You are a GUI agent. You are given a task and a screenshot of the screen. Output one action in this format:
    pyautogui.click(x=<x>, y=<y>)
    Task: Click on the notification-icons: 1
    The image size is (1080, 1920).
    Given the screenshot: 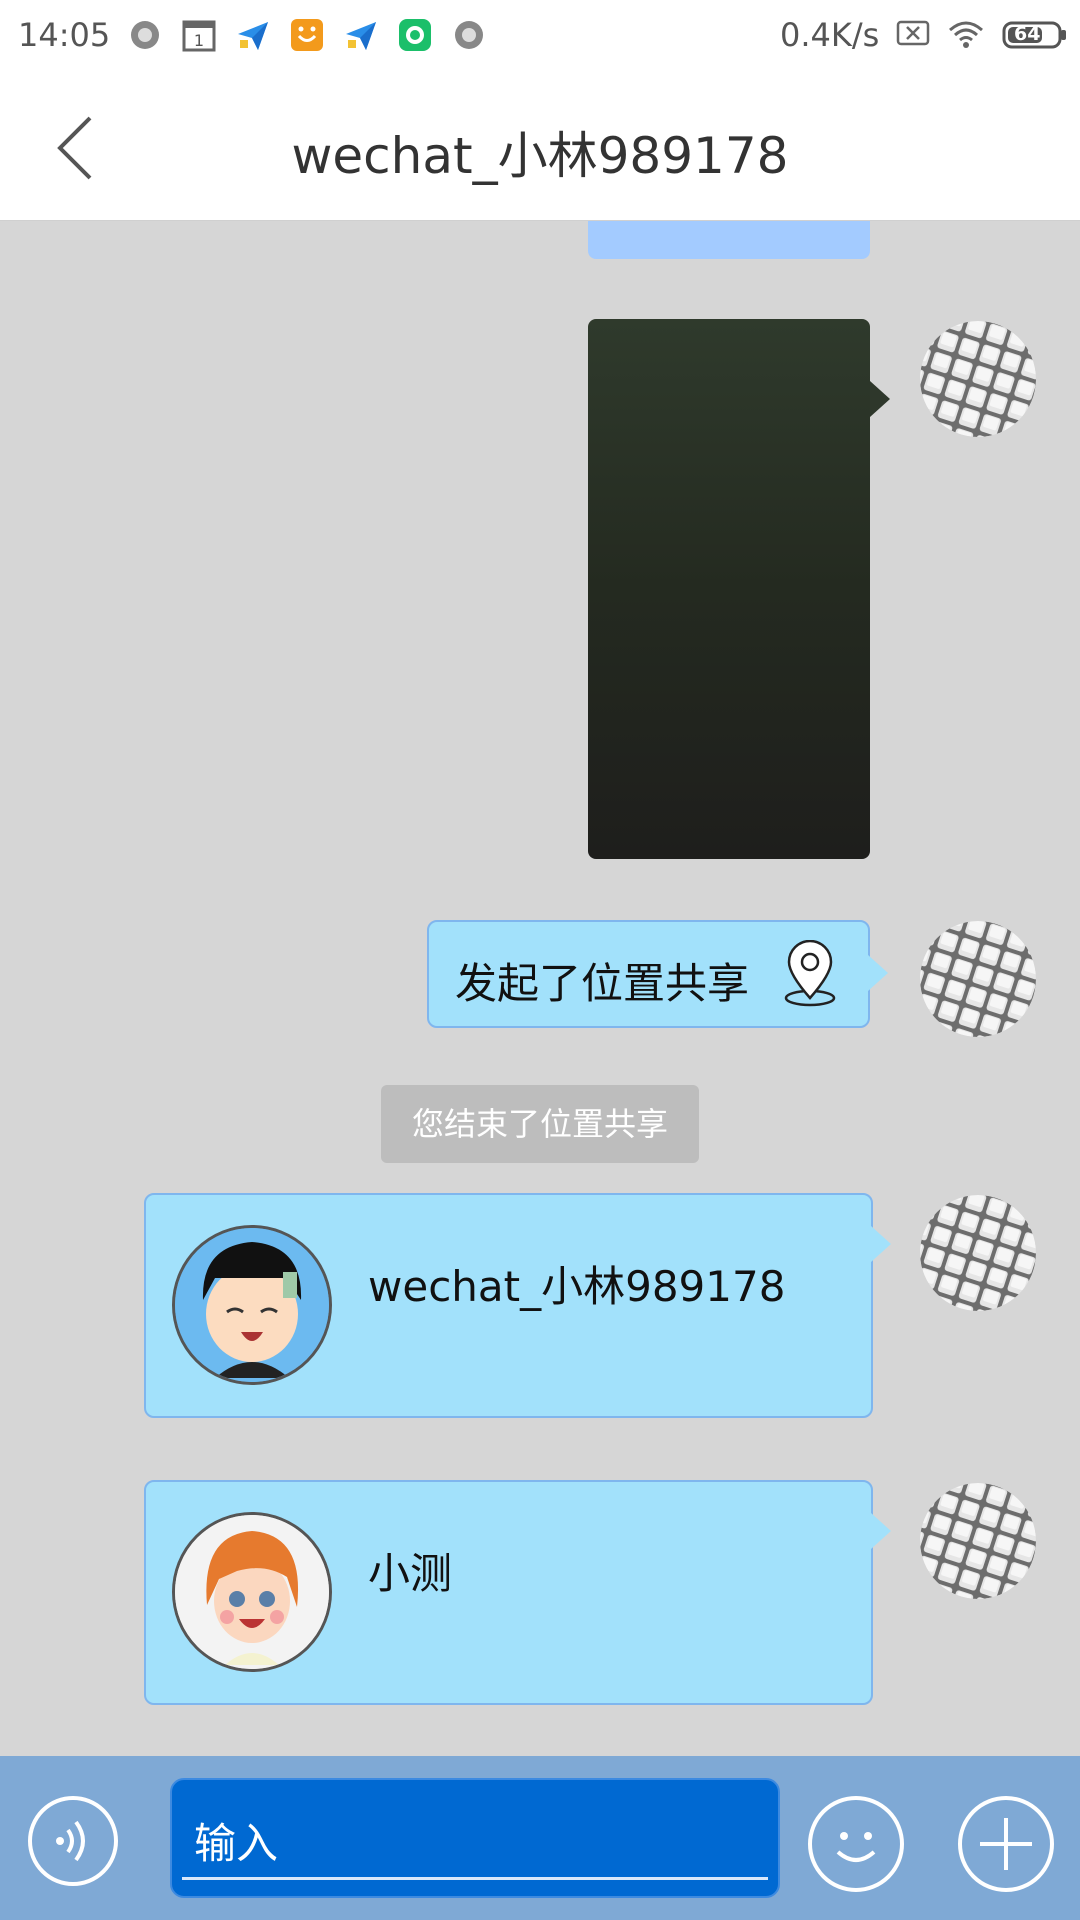 What is the action you would take?
    pyautogui.click(x=307, y=35)
    